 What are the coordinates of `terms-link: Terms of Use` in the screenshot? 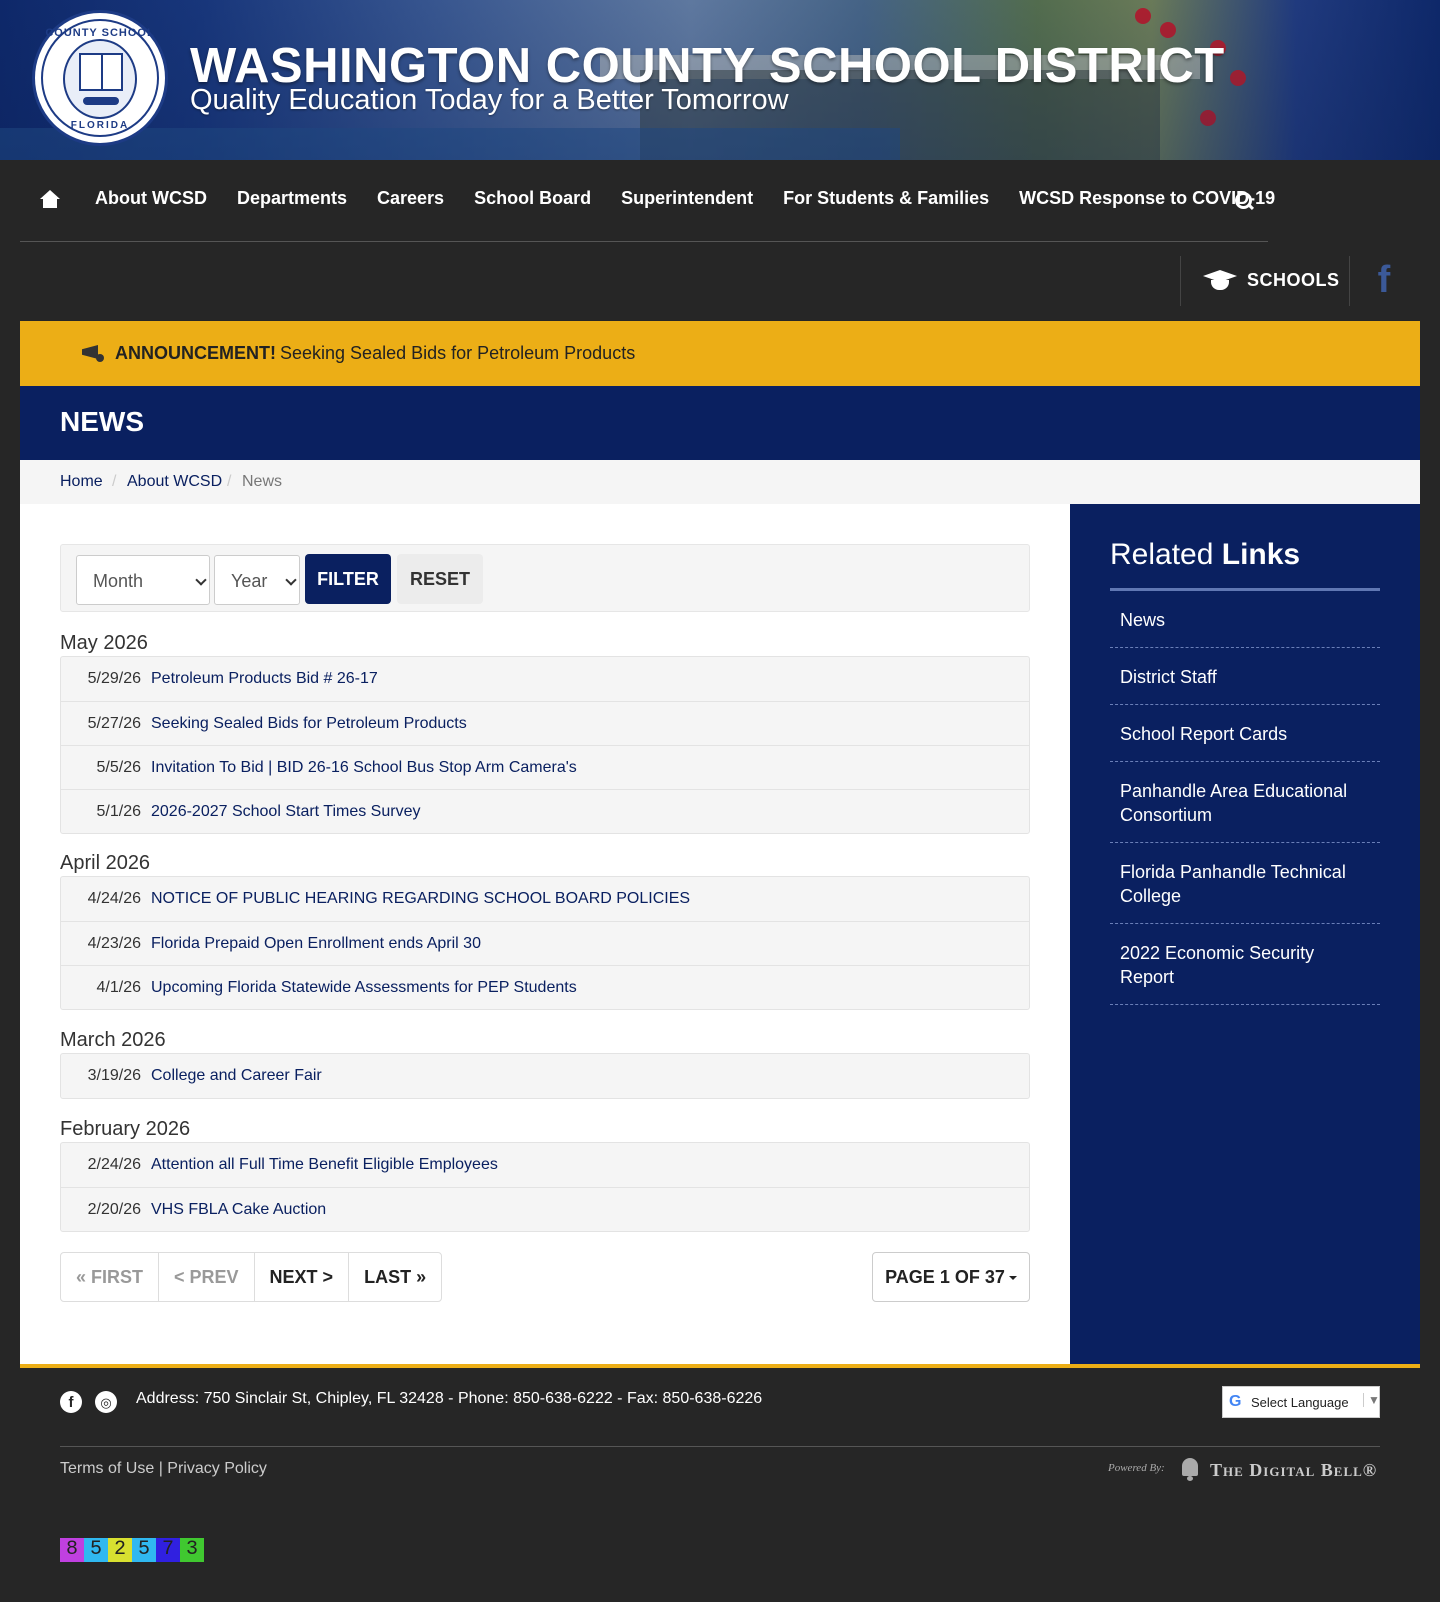 It's located at (107, 1468).